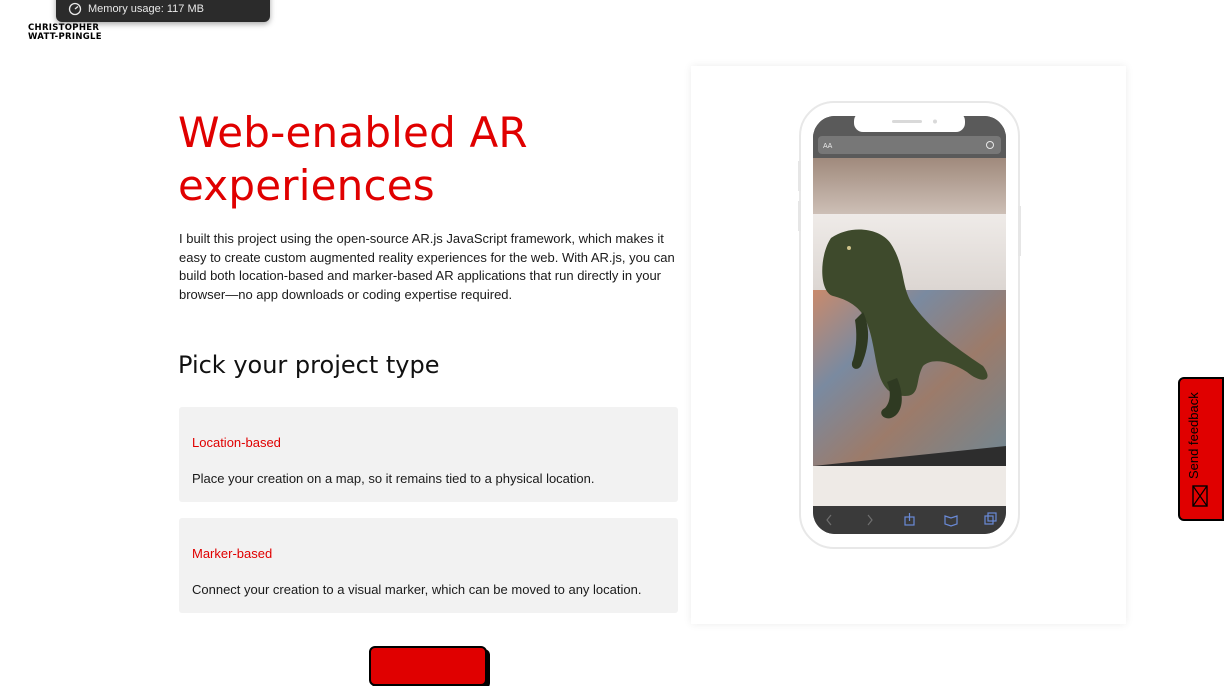 The image size is (1224, 686). Describe the element at coordinates (236, 442) in the screenshot. I see `option-title: Location-based` at that location.